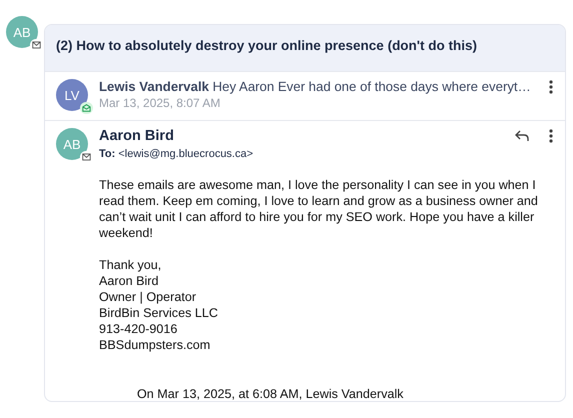 The width and height of the screenshot is (573, 418). I want to click on reply-icon, so click(522, 136).